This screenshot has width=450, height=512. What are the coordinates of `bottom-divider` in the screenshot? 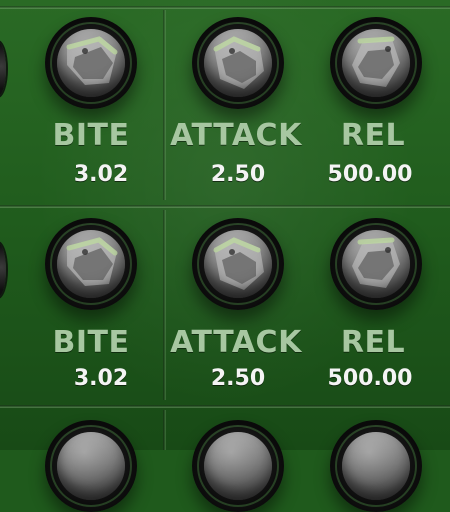 It's located at (225, 406).